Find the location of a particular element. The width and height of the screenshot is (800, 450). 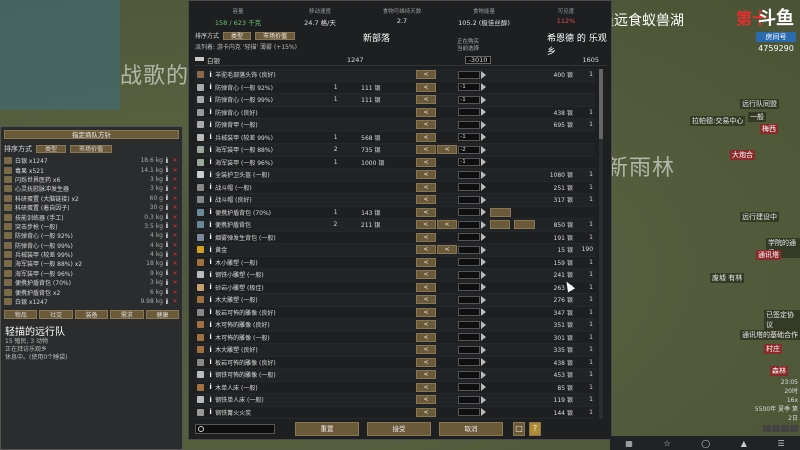

search-input is located at coordinates (235, 429).